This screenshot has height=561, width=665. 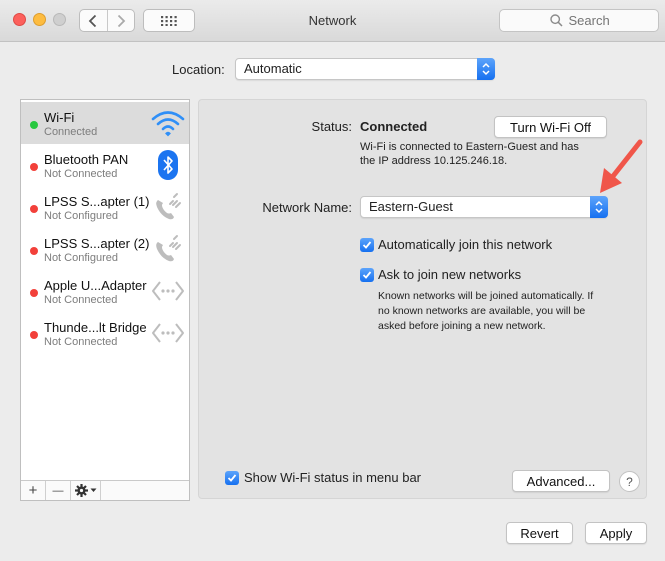 I want to click on help-button: ?, so click(x=629, y=481).